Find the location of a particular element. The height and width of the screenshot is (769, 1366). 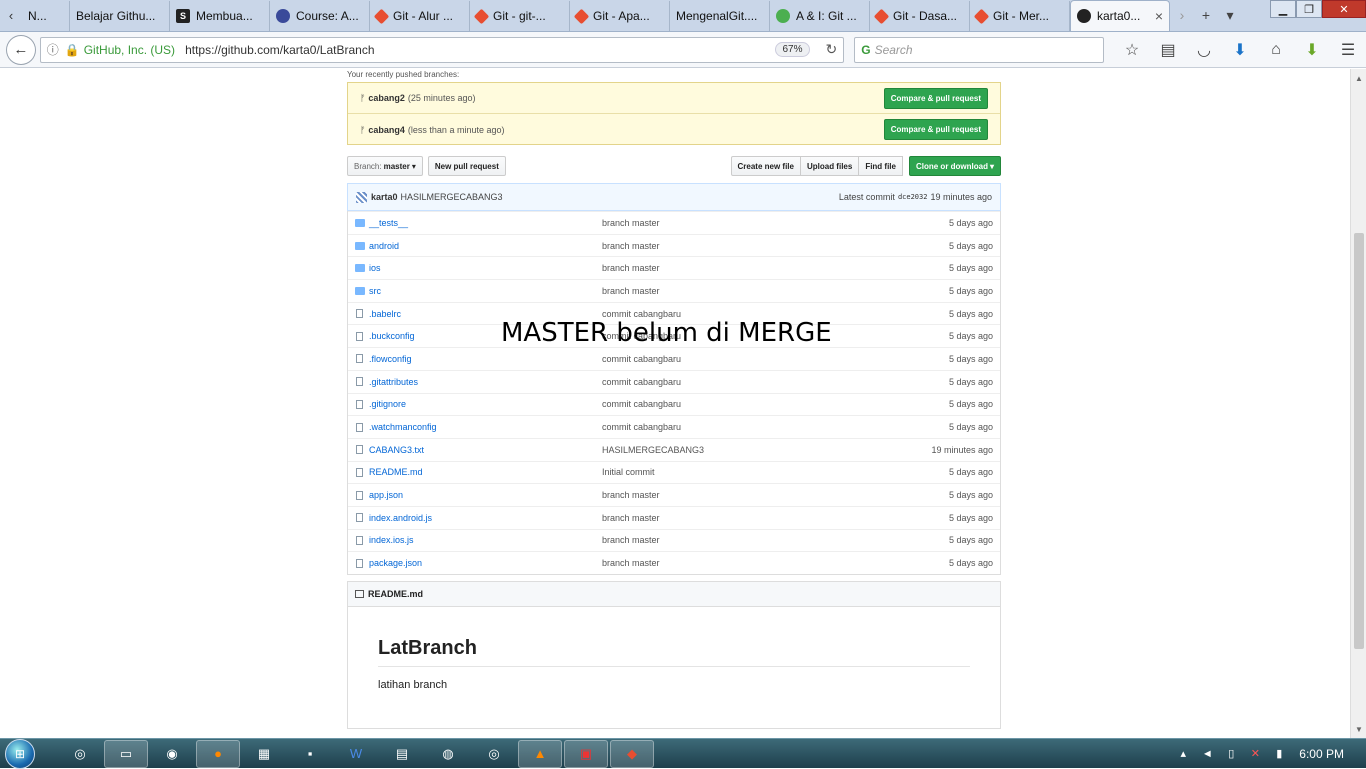

file-name-link: app.json is located at coordinates (485, 495).